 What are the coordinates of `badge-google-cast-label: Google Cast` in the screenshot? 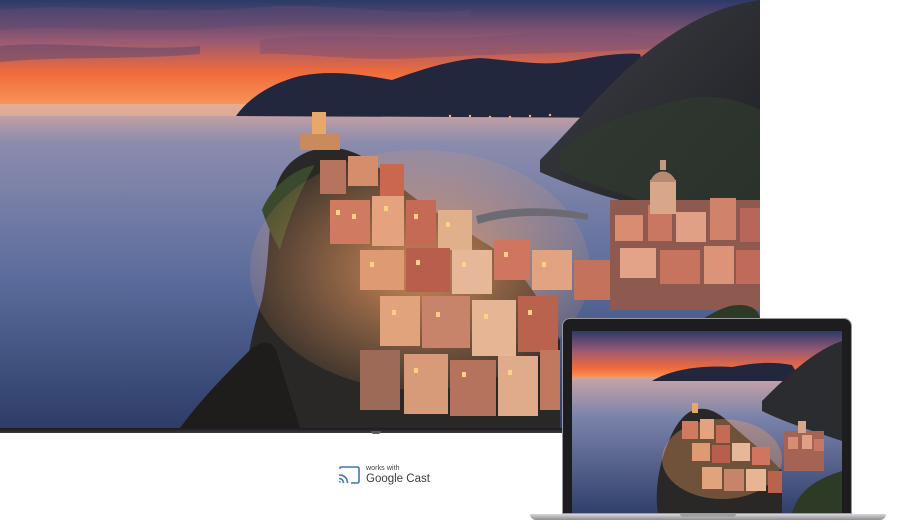 It's located at (398, 478).